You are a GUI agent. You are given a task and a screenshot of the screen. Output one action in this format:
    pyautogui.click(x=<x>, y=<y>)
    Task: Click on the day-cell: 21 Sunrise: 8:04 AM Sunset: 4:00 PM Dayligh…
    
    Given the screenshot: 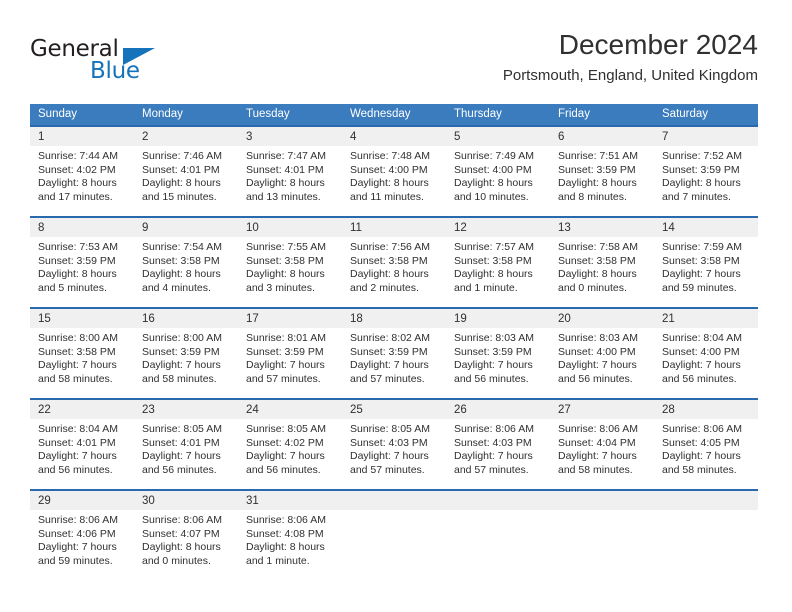 What is the action you would take?
    pyautogui.click(x=706, y=353)
    